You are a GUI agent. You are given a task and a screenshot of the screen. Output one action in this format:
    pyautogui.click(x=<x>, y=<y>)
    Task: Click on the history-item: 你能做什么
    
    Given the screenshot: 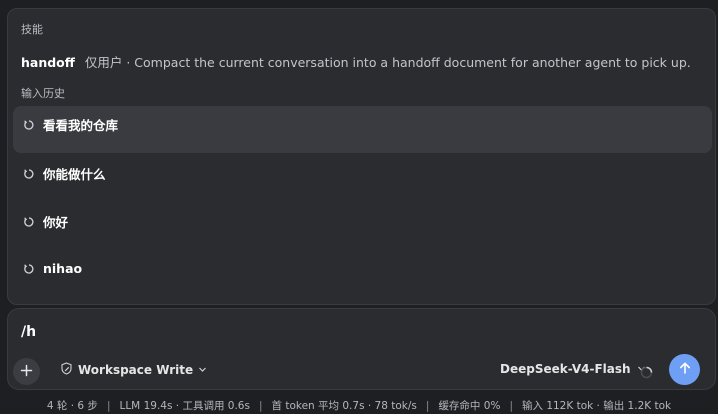 What is the action you would take?
    pyautogui.click(x=362, y=178)
    